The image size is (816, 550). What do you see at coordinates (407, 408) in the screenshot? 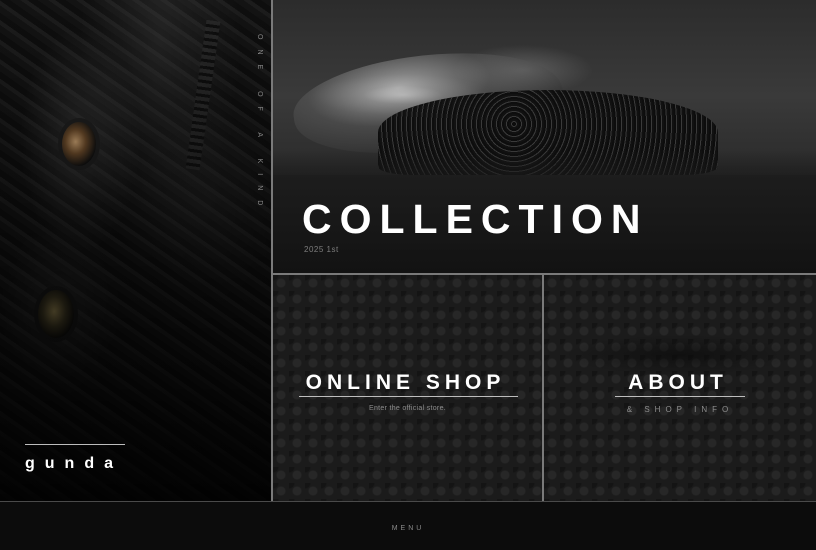
I see `online-shop-subtitle: Enter the official store.` at bounding box center [407, 408].